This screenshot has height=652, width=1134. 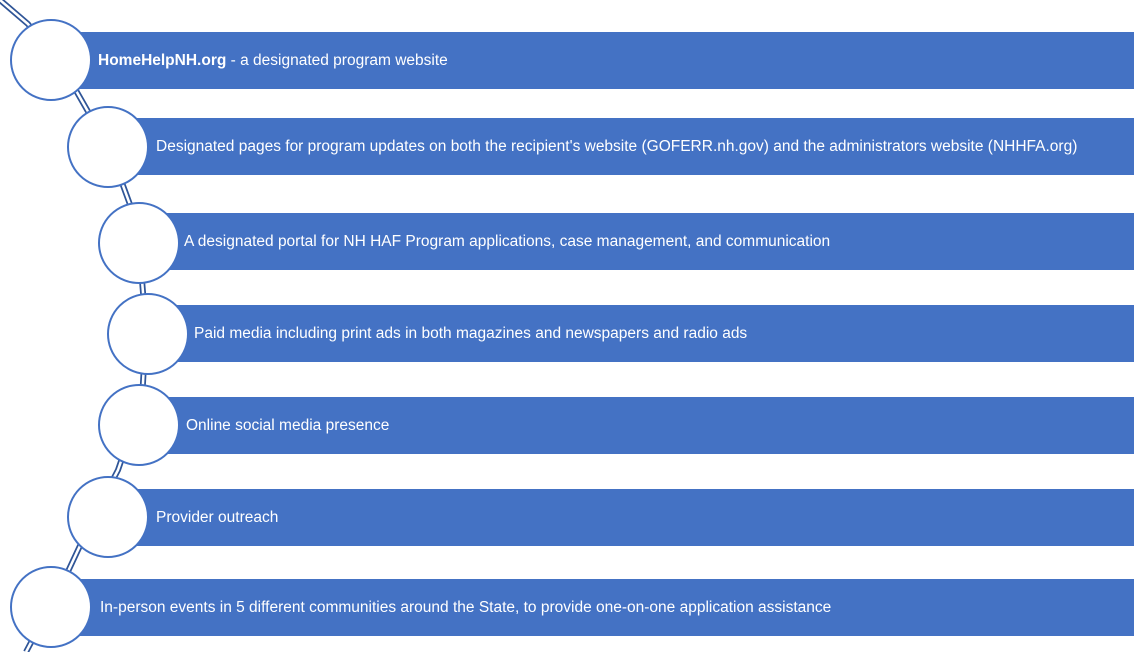 What do you see at coordinates (634, 425) in the screenshot?
I see `timeline-item-bar: Online social media presence` at bounding box center [634, 425].